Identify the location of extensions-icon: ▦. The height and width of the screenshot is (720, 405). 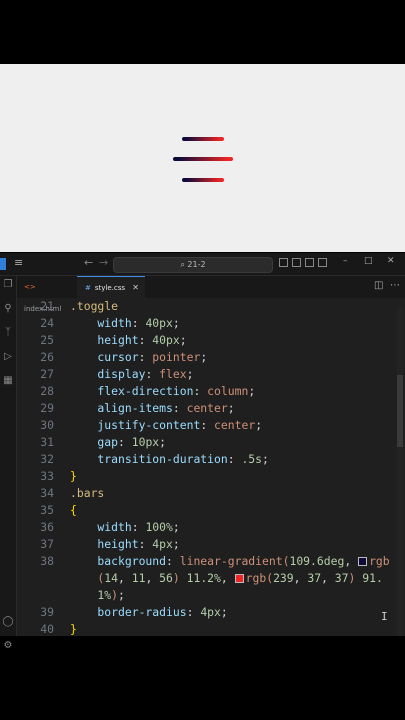
(8, 380).